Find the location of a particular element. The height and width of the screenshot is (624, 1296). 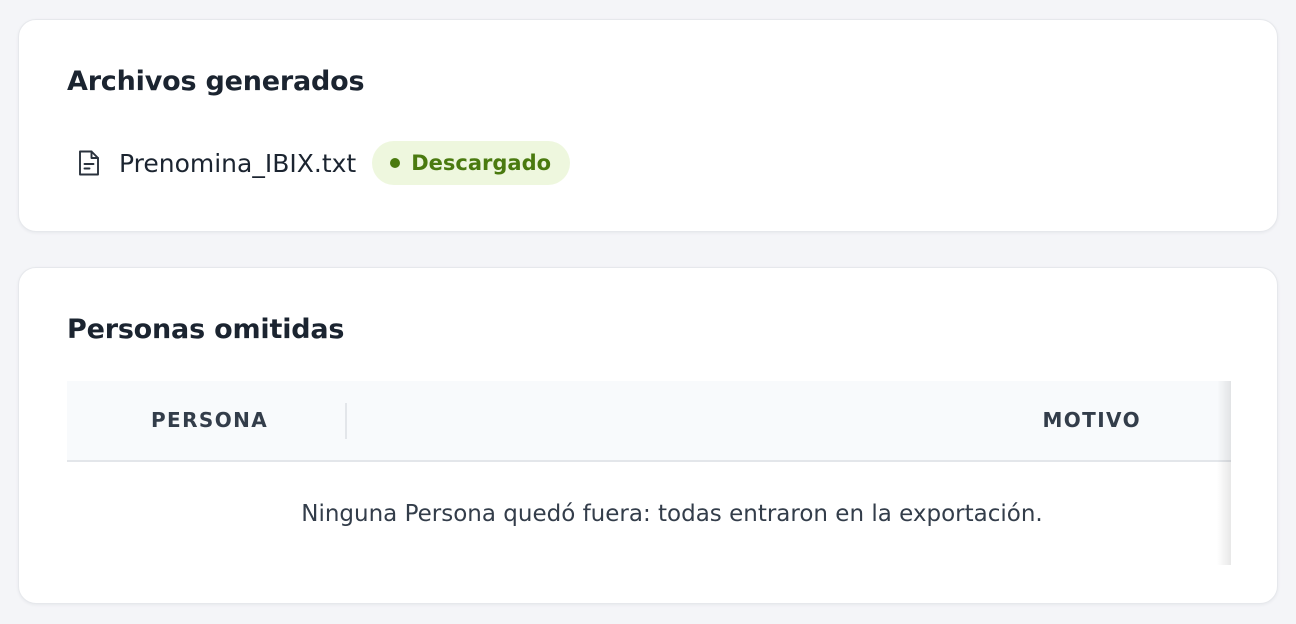

generated-files-title: Archivos generados is located at coordinates (216, 81).